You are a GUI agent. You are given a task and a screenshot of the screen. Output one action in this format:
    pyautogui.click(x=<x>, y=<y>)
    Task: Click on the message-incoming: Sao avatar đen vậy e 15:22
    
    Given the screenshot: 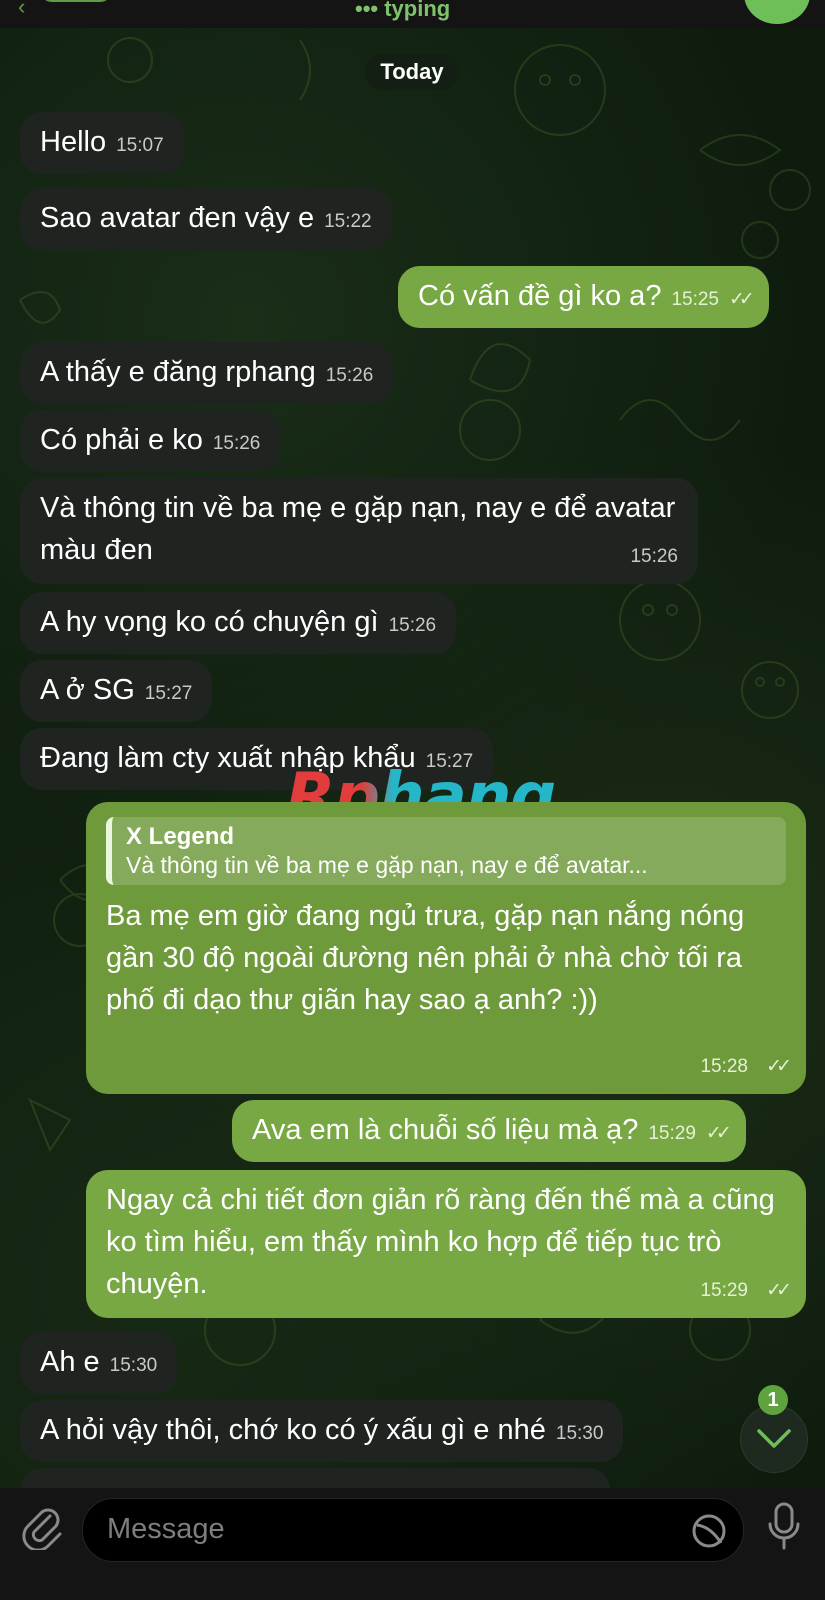 What is the action you would take?
    pyautogui.click(x=206, y=219)
    